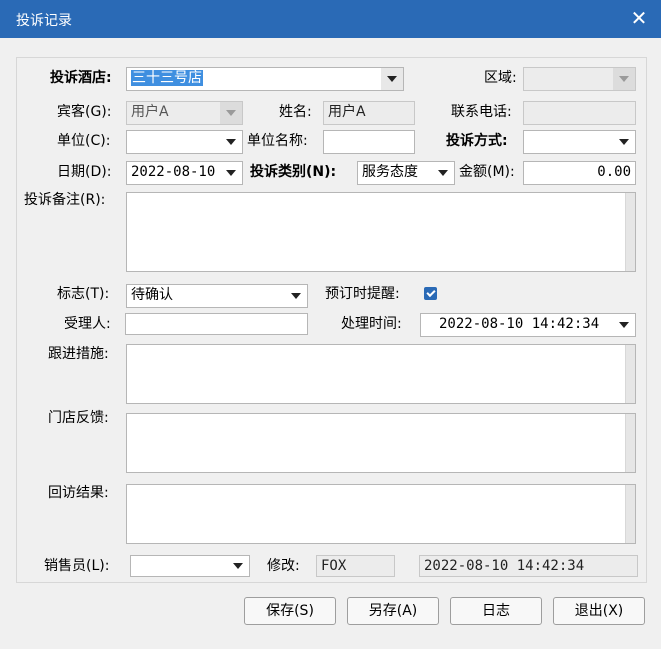 Image resolution: width=661 pixels, height=649 pixels. What do you see at coordinates (283, 566) in the screenshot?
I see `modified-label: 修改:` at bounding box center [283, 566].